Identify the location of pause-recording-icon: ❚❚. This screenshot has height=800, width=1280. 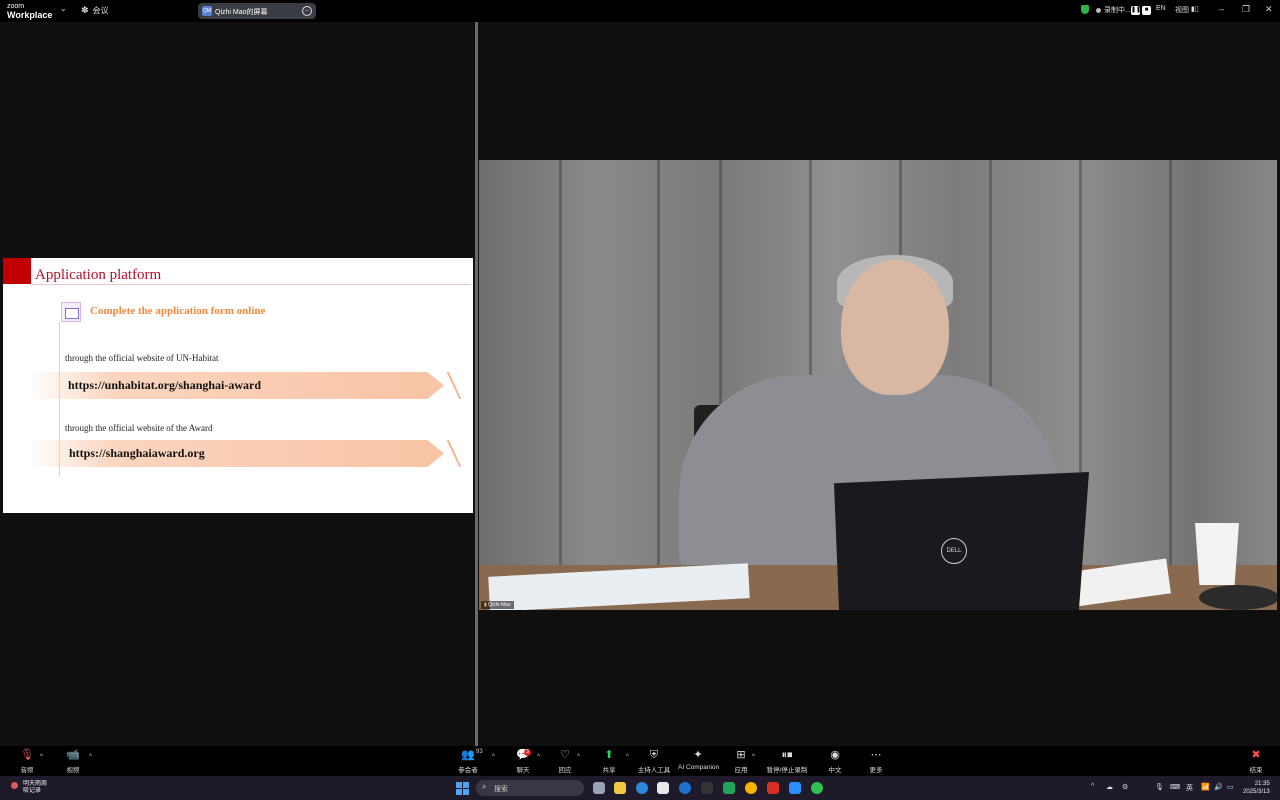
(1136, 10).